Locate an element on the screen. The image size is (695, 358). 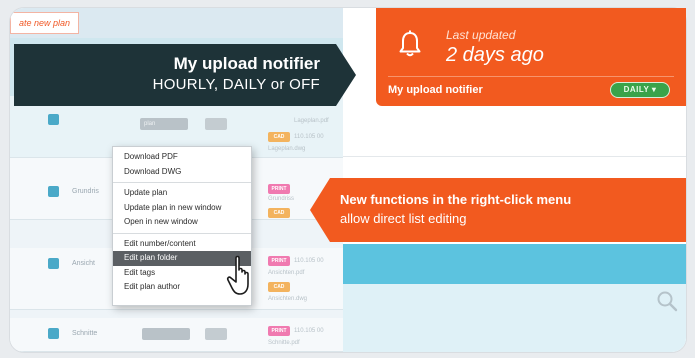
file-name: Schnitte.pdf is located at coordinates (284, 343).